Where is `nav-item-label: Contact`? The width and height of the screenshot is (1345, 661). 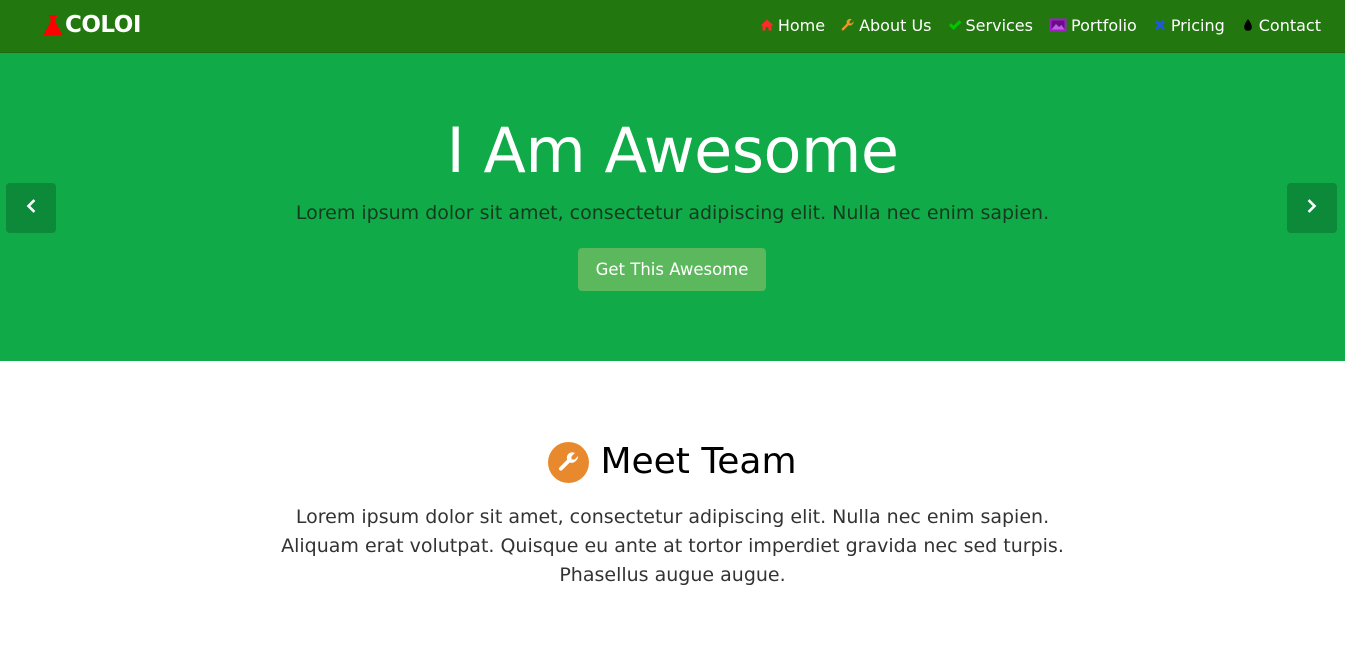
nav-item-label: Contact is located at coordinates (1289, 25).